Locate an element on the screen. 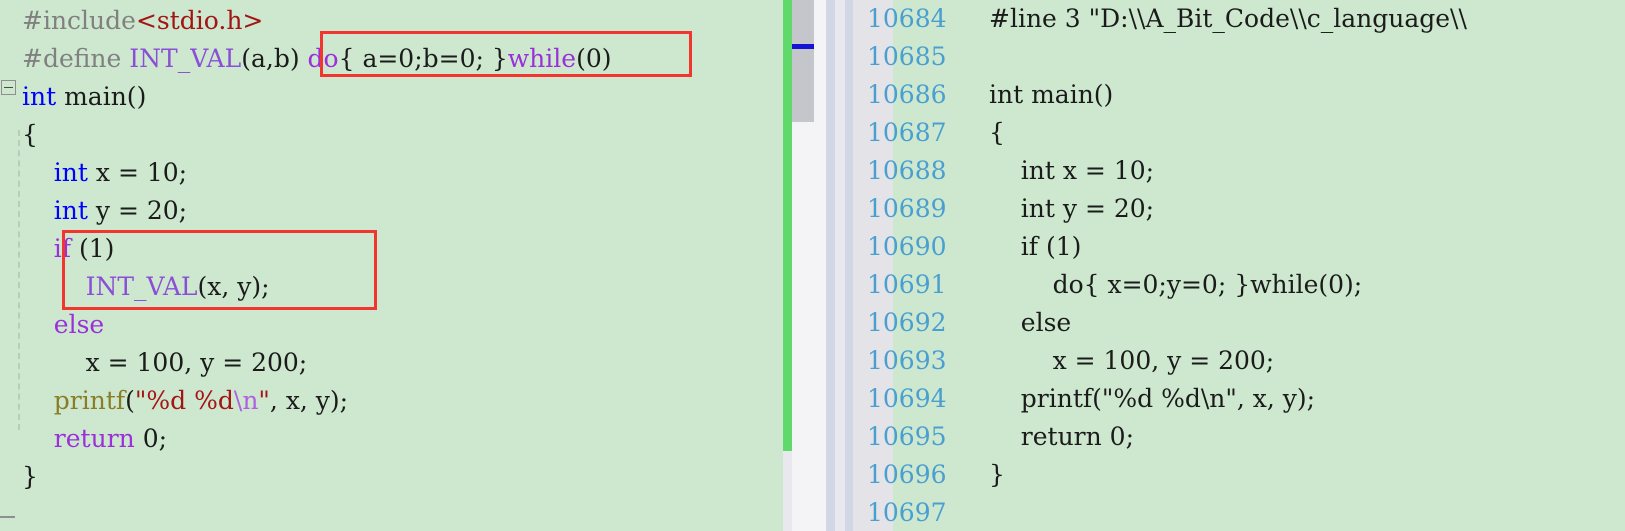 Image resolution: width=1625 pixels, height=531 pixels. output-line-row: 10693 x = 100, y = 200; is located at coordinates (1239, 361).